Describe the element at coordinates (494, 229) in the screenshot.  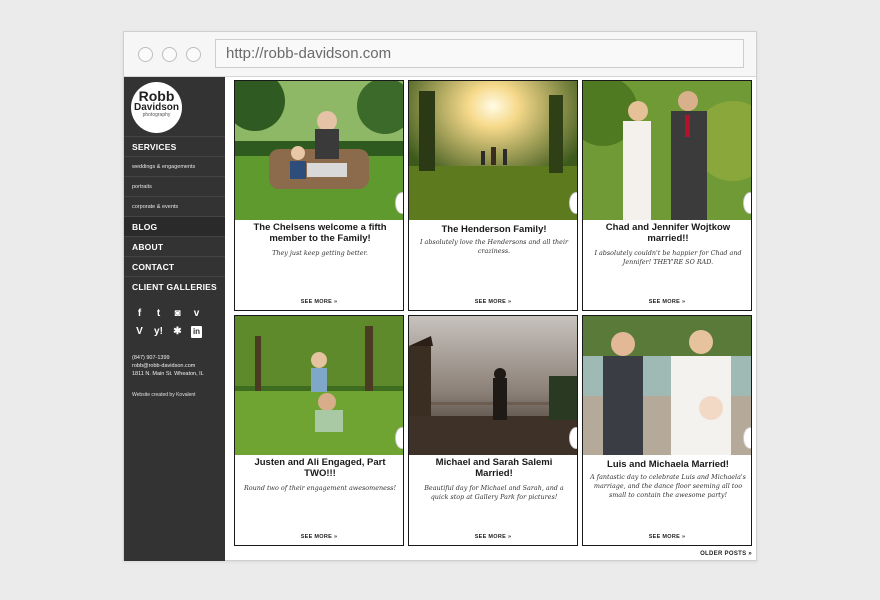
I see `post-title: The Henderson Family!` at that location.